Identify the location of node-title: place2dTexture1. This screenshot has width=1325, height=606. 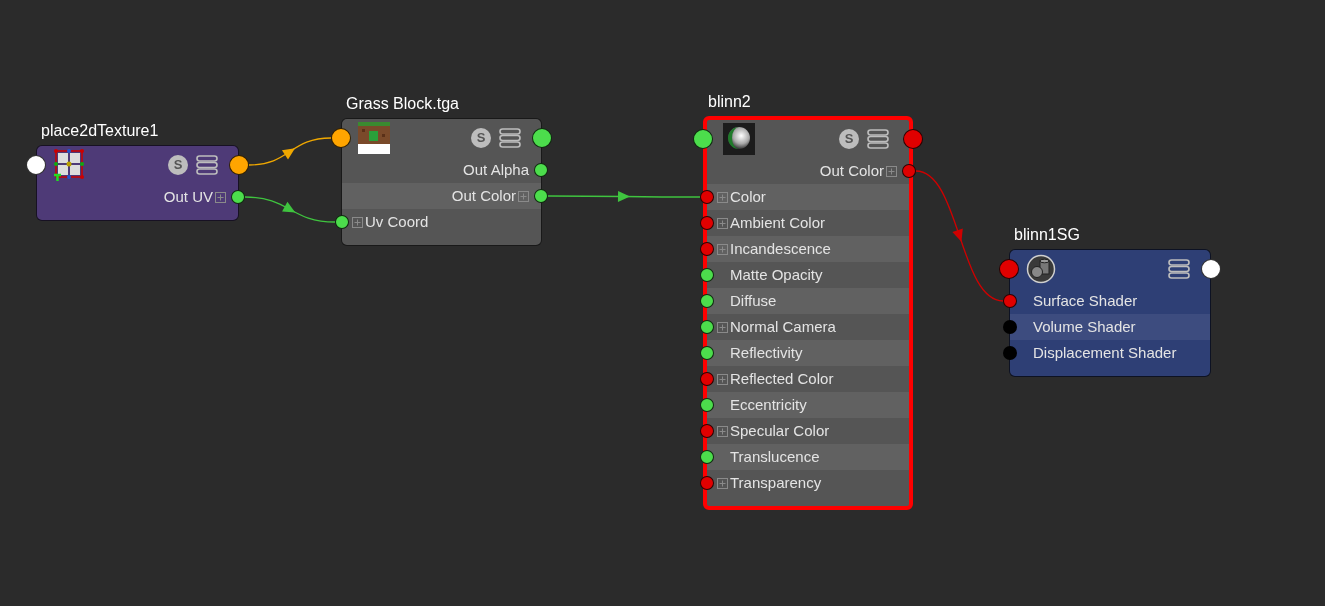
(100, 131).